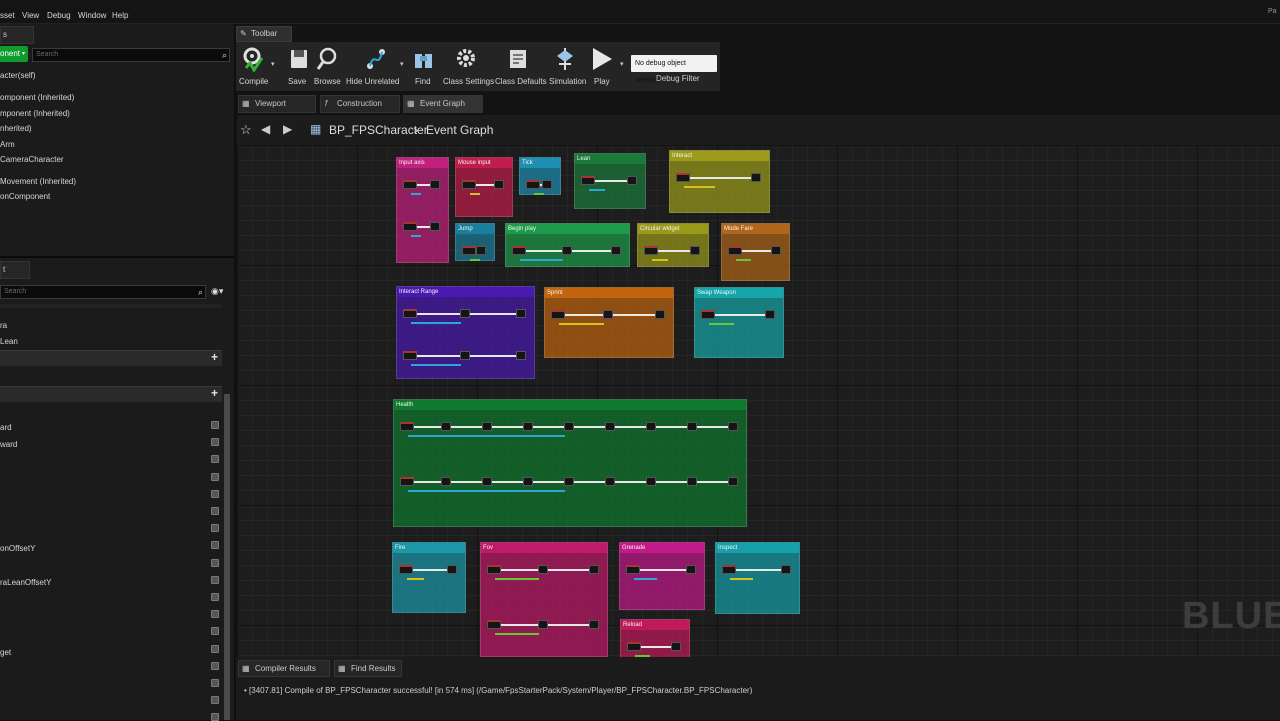 The width and height of the screenshot is (1280, 721). I want to click on variable-item: ard, so click(6, 427).